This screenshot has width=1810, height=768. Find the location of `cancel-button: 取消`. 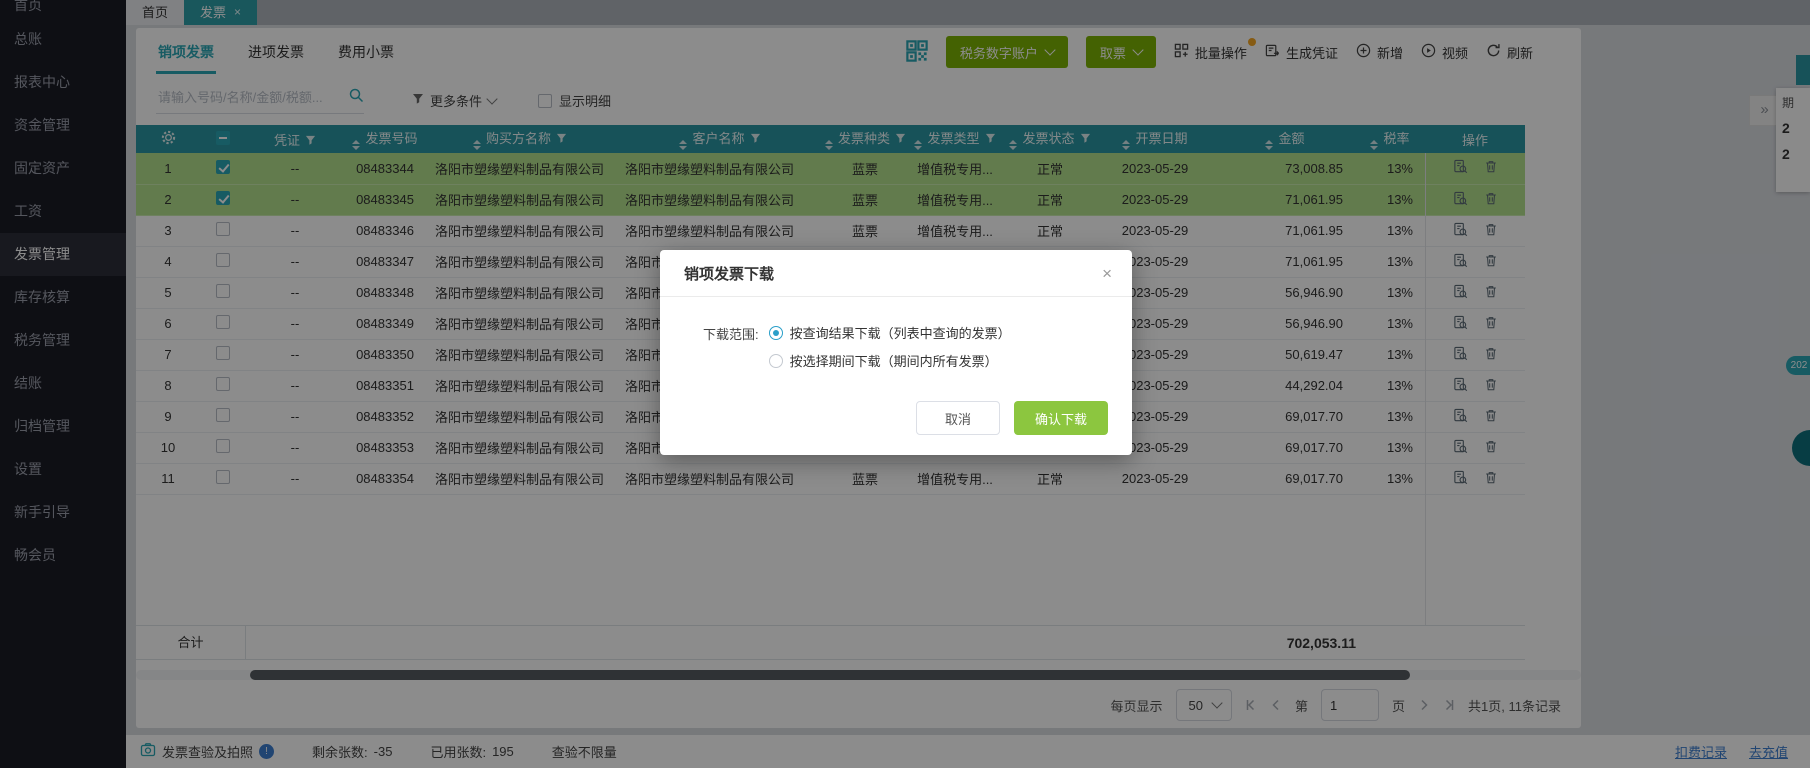

cancel-button: 取消 is located at coordinates (958, 418).